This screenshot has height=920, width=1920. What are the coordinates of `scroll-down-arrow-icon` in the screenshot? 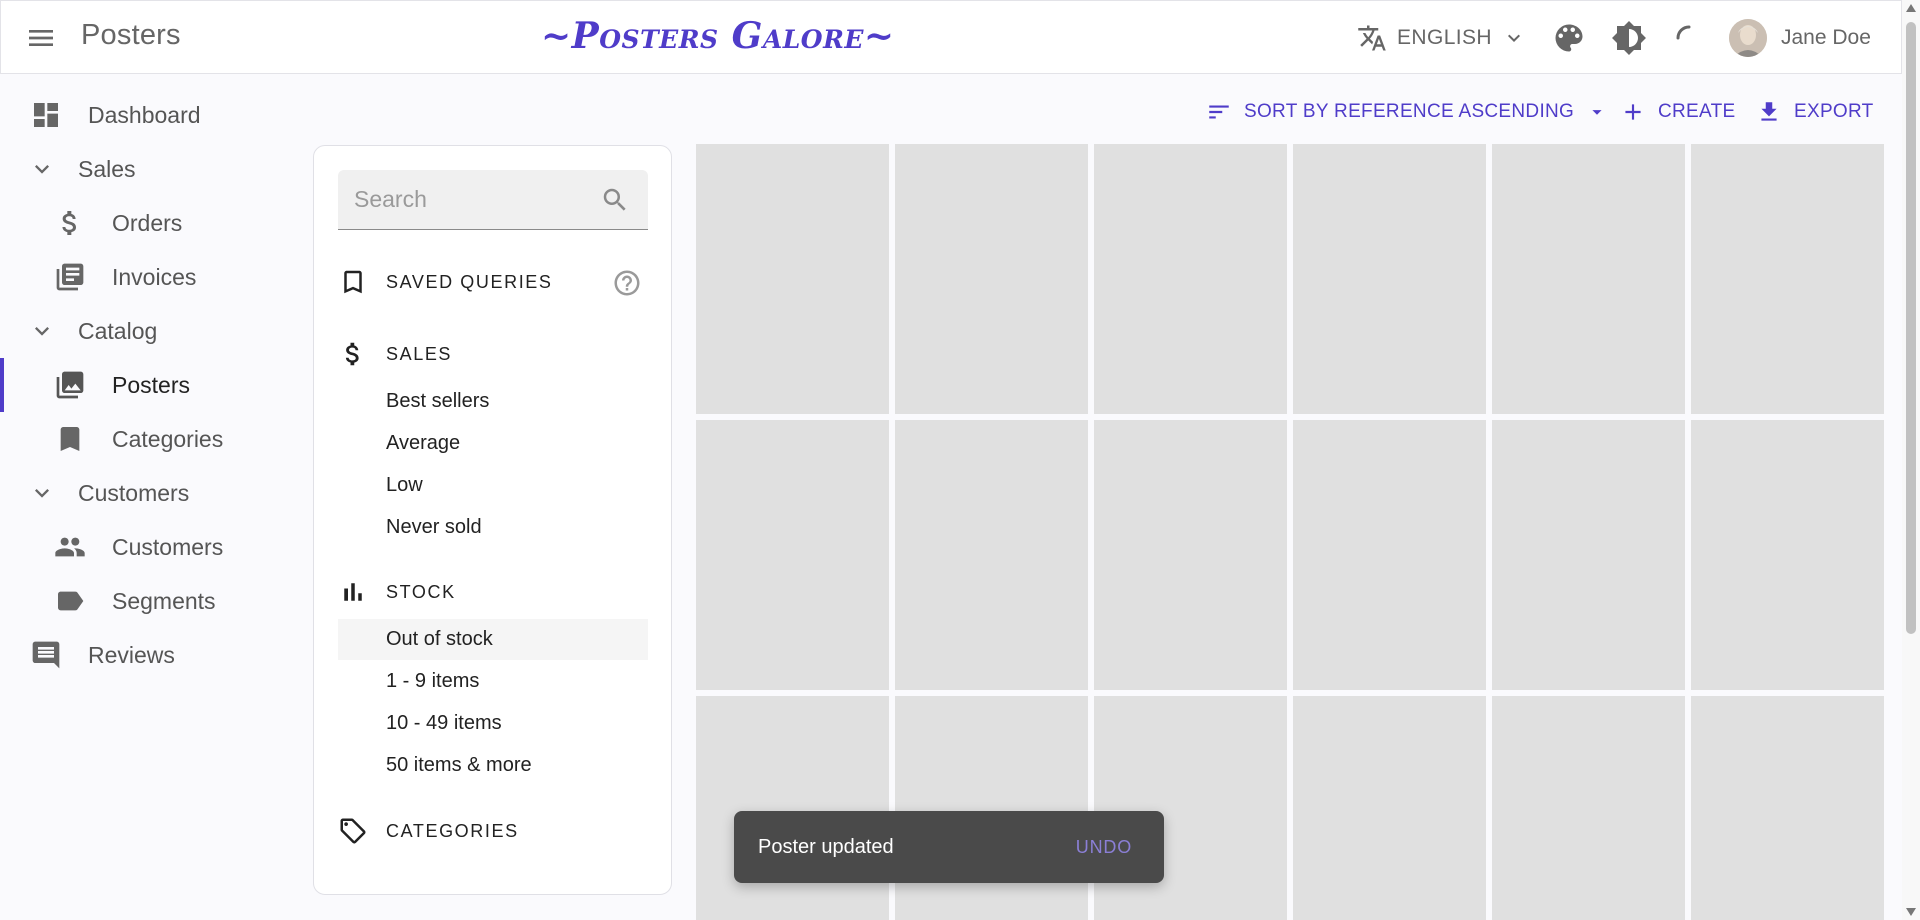 It's located at (1911, 912).